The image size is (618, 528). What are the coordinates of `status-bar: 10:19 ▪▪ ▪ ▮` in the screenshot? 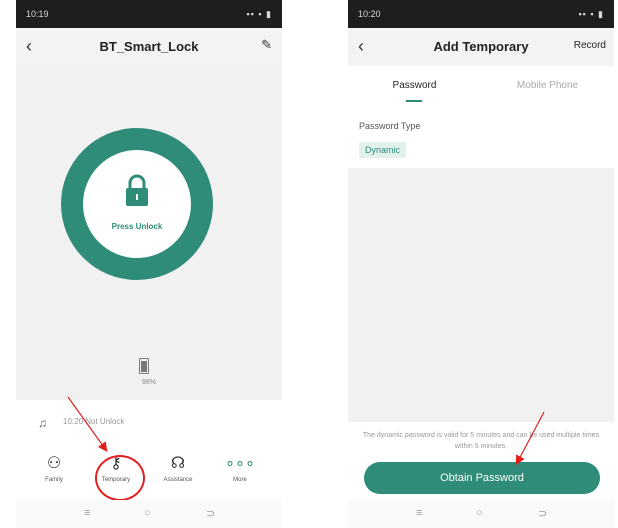 It's located at (149, 14).